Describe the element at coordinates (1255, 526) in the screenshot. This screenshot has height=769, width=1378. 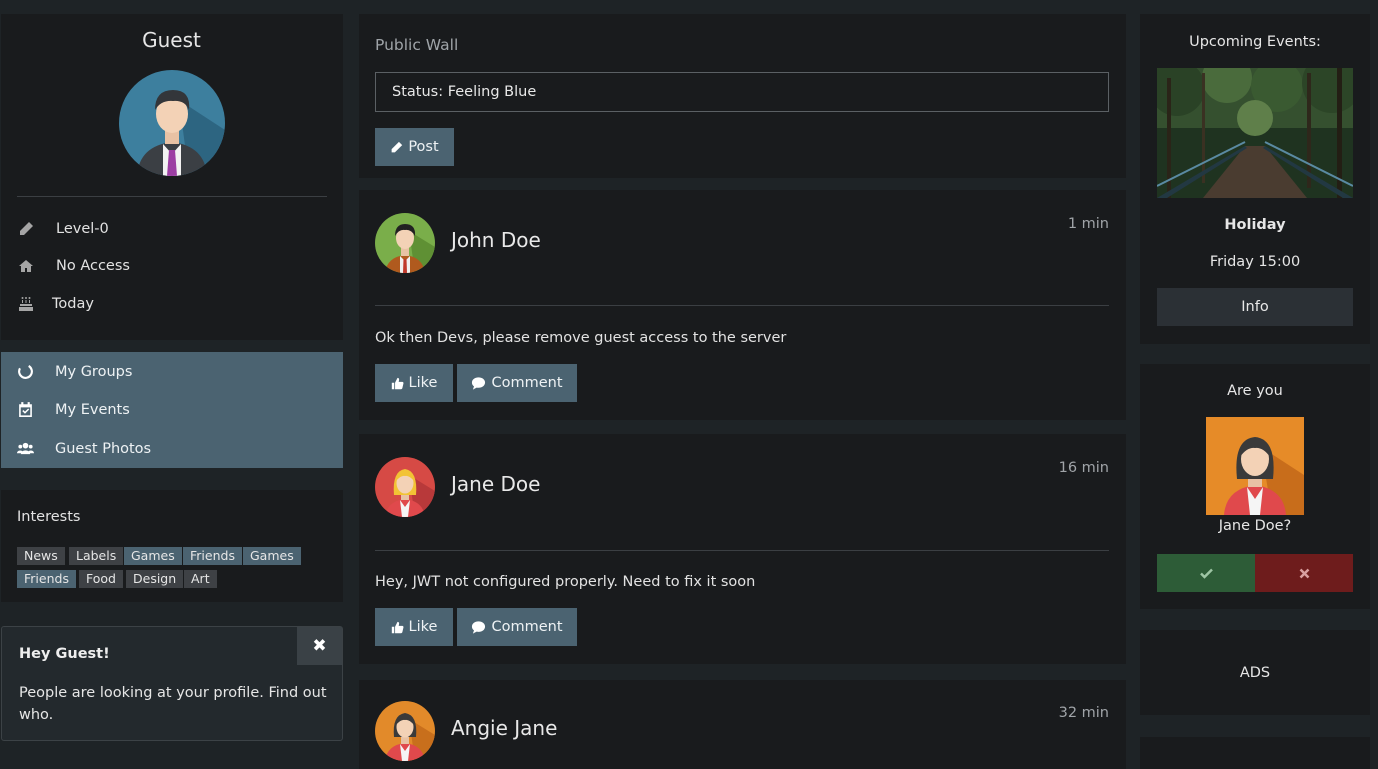
I see `friend-request-name: Jane Doe?` at that location.